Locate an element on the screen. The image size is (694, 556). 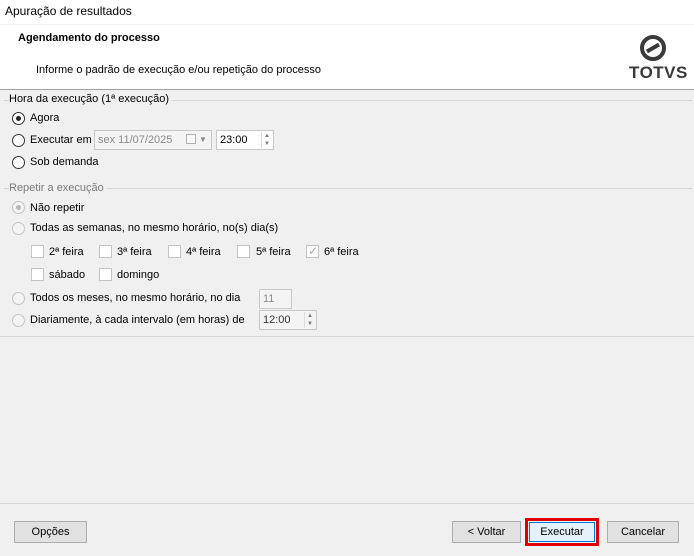
calendar-icon is located at coordinates (191, 139).